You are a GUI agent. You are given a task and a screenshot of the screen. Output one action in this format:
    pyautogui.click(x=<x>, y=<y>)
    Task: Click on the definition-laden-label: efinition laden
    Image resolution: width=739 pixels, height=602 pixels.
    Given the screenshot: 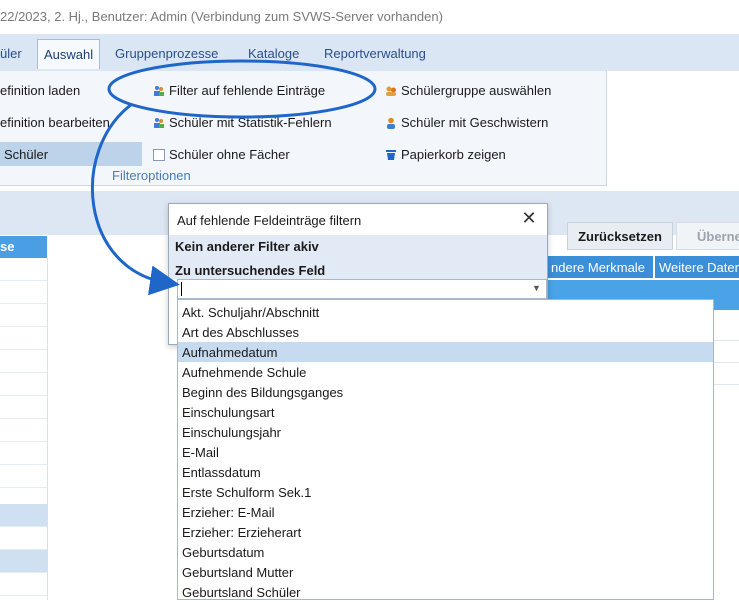 What is the action you would take?
    pyautogui.click(x=40, y=90)
    